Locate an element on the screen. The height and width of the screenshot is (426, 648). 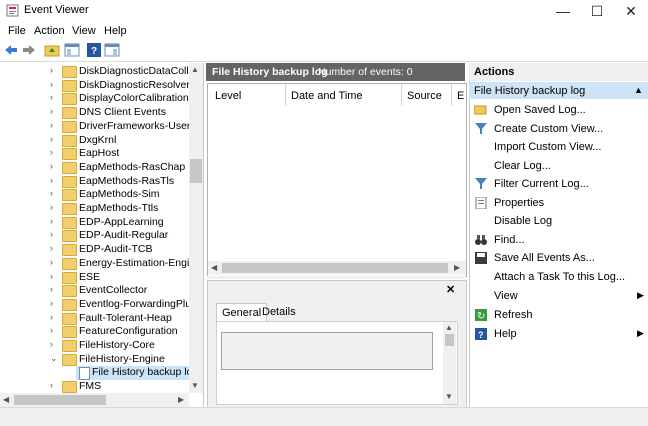
minimize-button: — is located at coordinates (563, 11).